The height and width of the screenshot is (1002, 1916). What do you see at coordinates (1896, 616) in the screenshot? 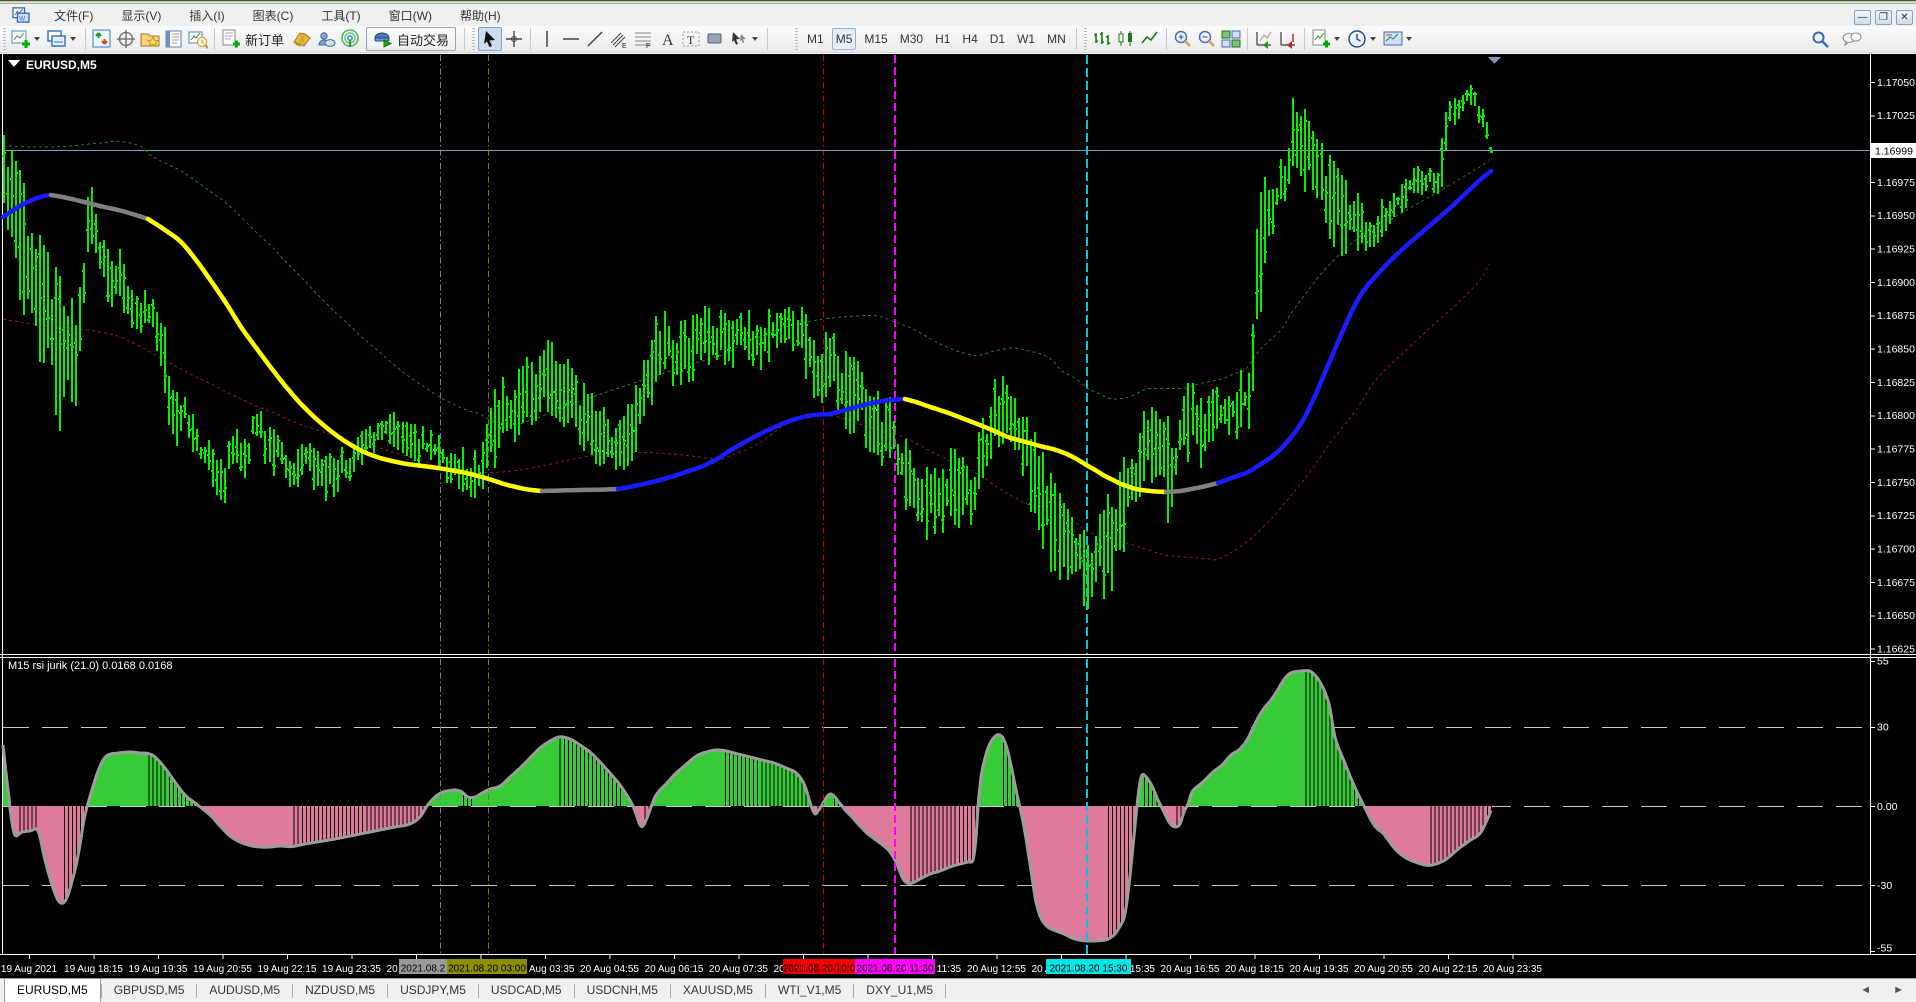
I see `svg-text: 1.16650` at bounding box center [1896, 616].